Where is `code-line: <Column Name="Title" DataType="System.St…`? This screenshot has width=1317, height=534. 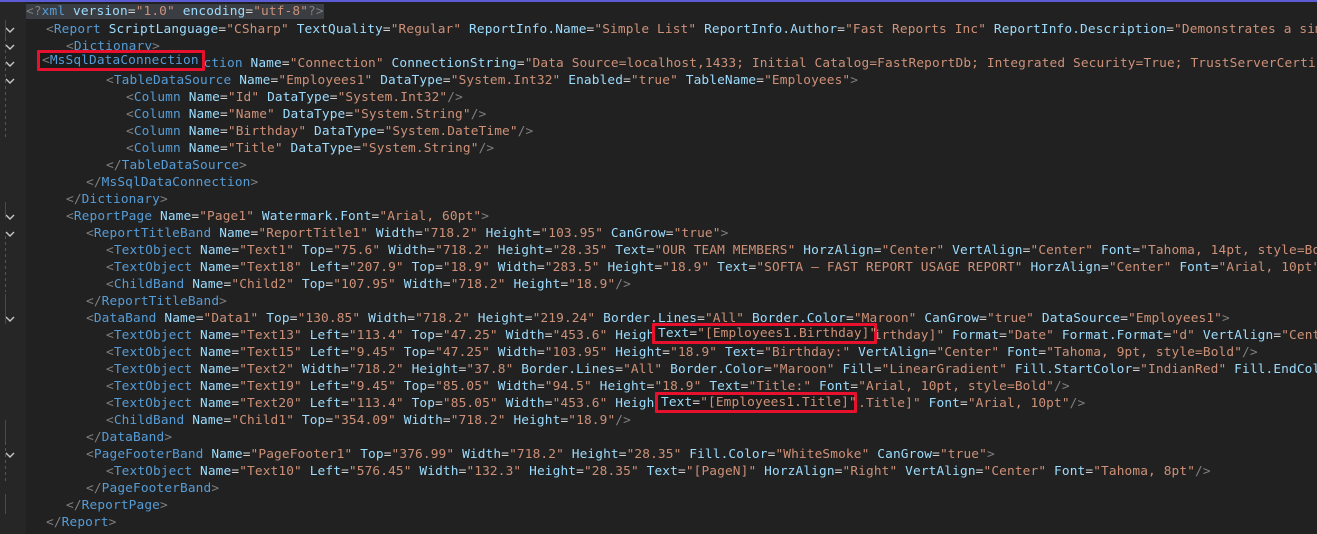 code-line: <Column Name="Title" DataType="System.St… is located at coordinates (658, 148).